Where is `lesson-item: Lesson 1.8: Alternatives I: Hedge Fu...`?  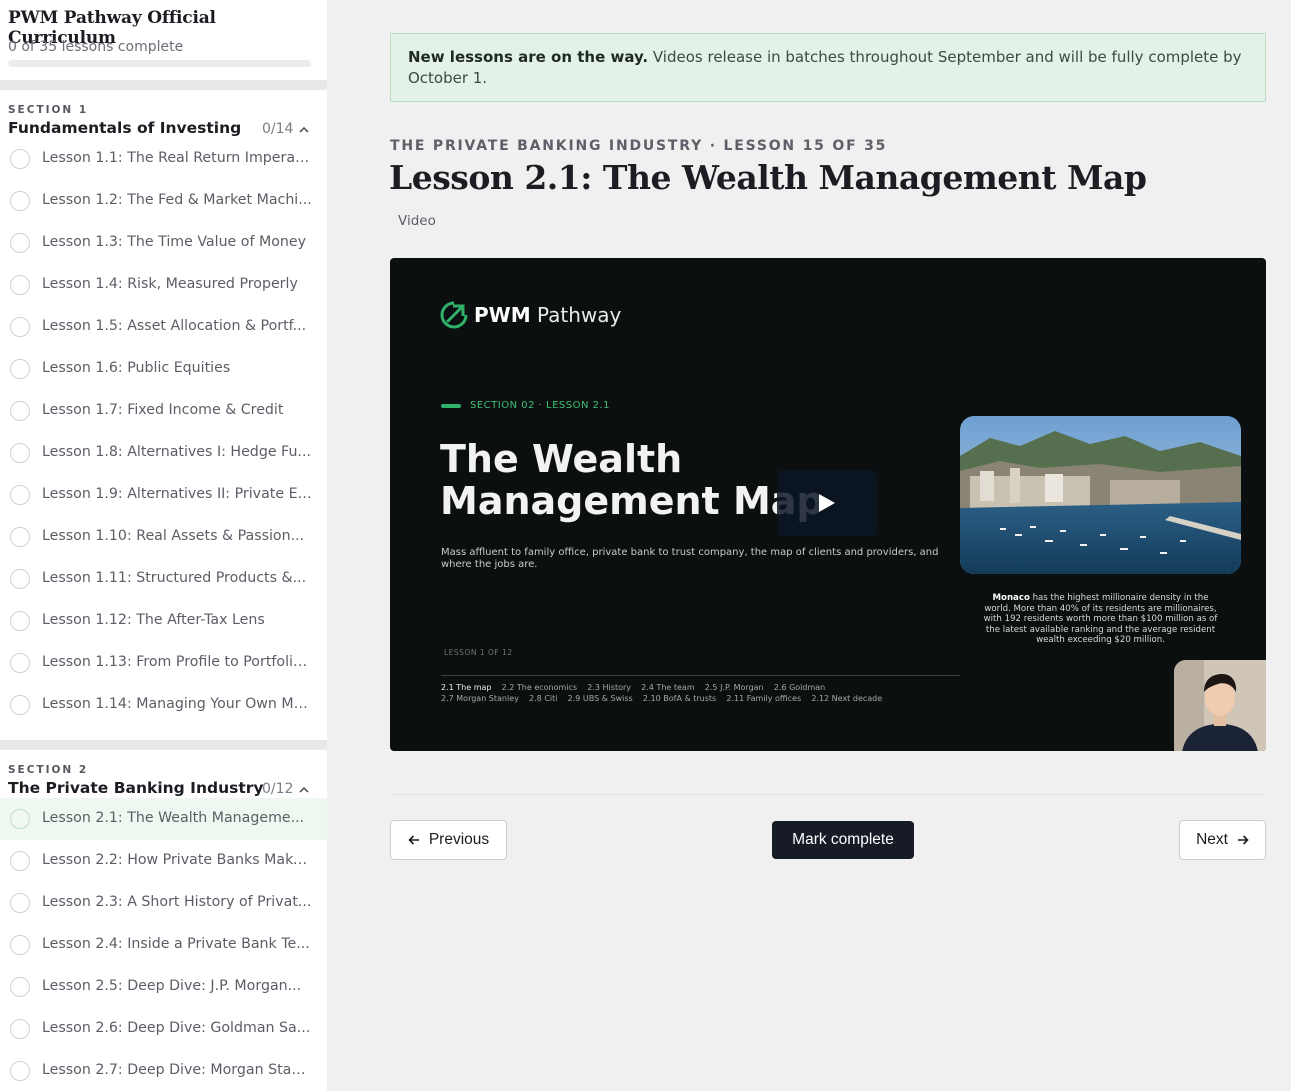 lesson-item: Lesson 1.8: Alternatives I: Hedge Fu... is located at coordinates (163, 453).